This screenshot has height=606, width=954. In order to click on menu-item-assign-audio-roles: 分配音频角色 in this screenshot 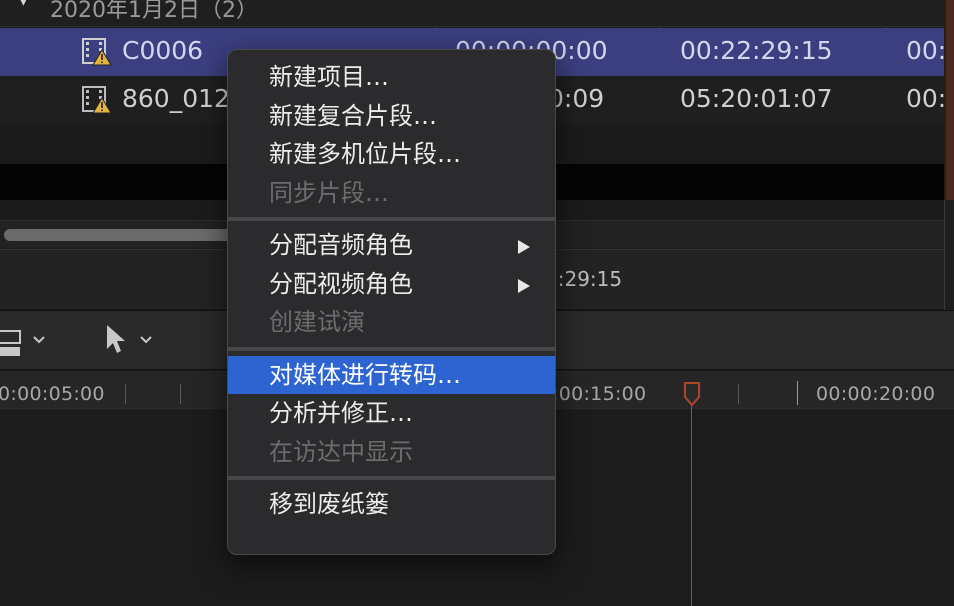, I will do `click(391, 245)`.